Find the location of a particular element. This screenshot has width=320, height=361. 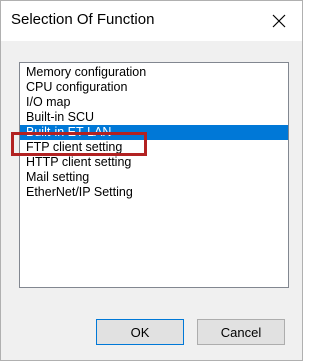

close-button is located at coordinates (279, 21).